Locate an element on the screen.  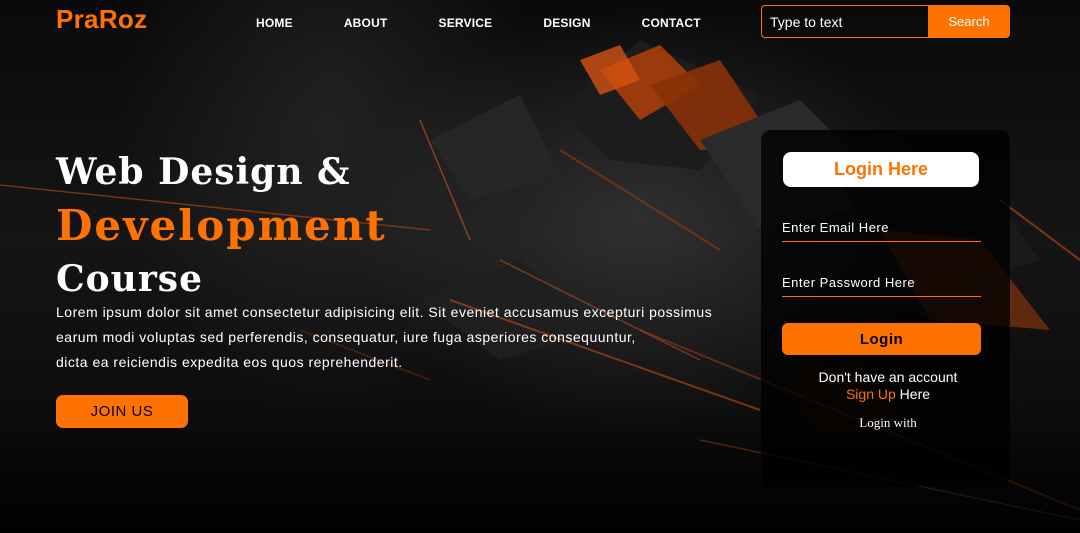
nav-service: SERVICE is located at coordinates (465, 23).